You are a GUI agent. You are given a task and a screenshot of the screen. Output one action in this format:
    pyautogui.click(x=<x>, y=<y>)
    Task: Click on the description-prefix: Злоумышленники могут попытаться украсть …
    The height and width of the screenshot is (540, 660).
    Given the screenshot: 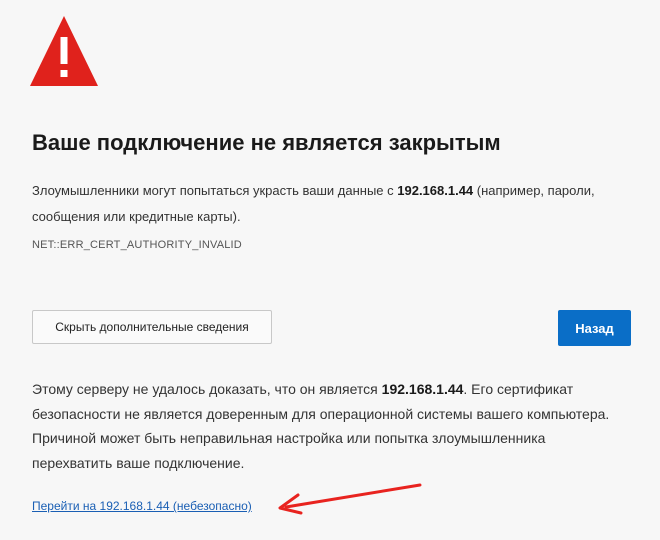 What is the action you would take?
    pyautogui.click(x=215, y=190)
    